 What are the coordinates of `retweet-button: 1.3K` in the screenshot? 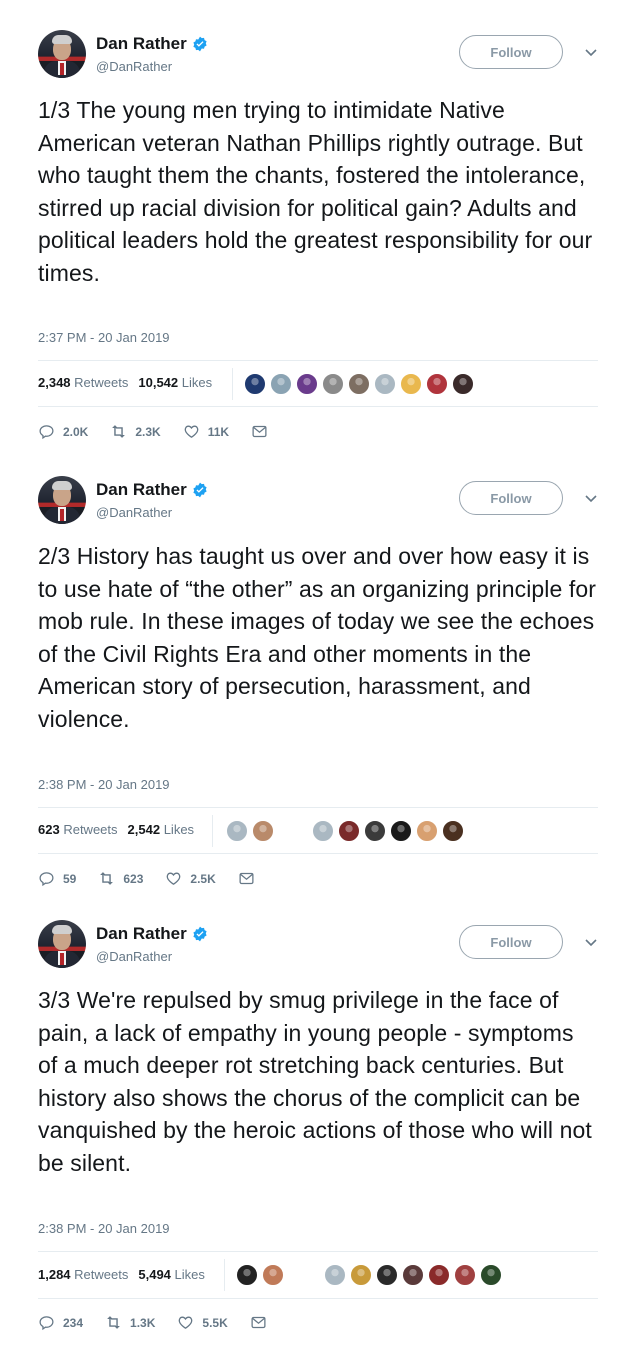 It's located at (130, 1322).